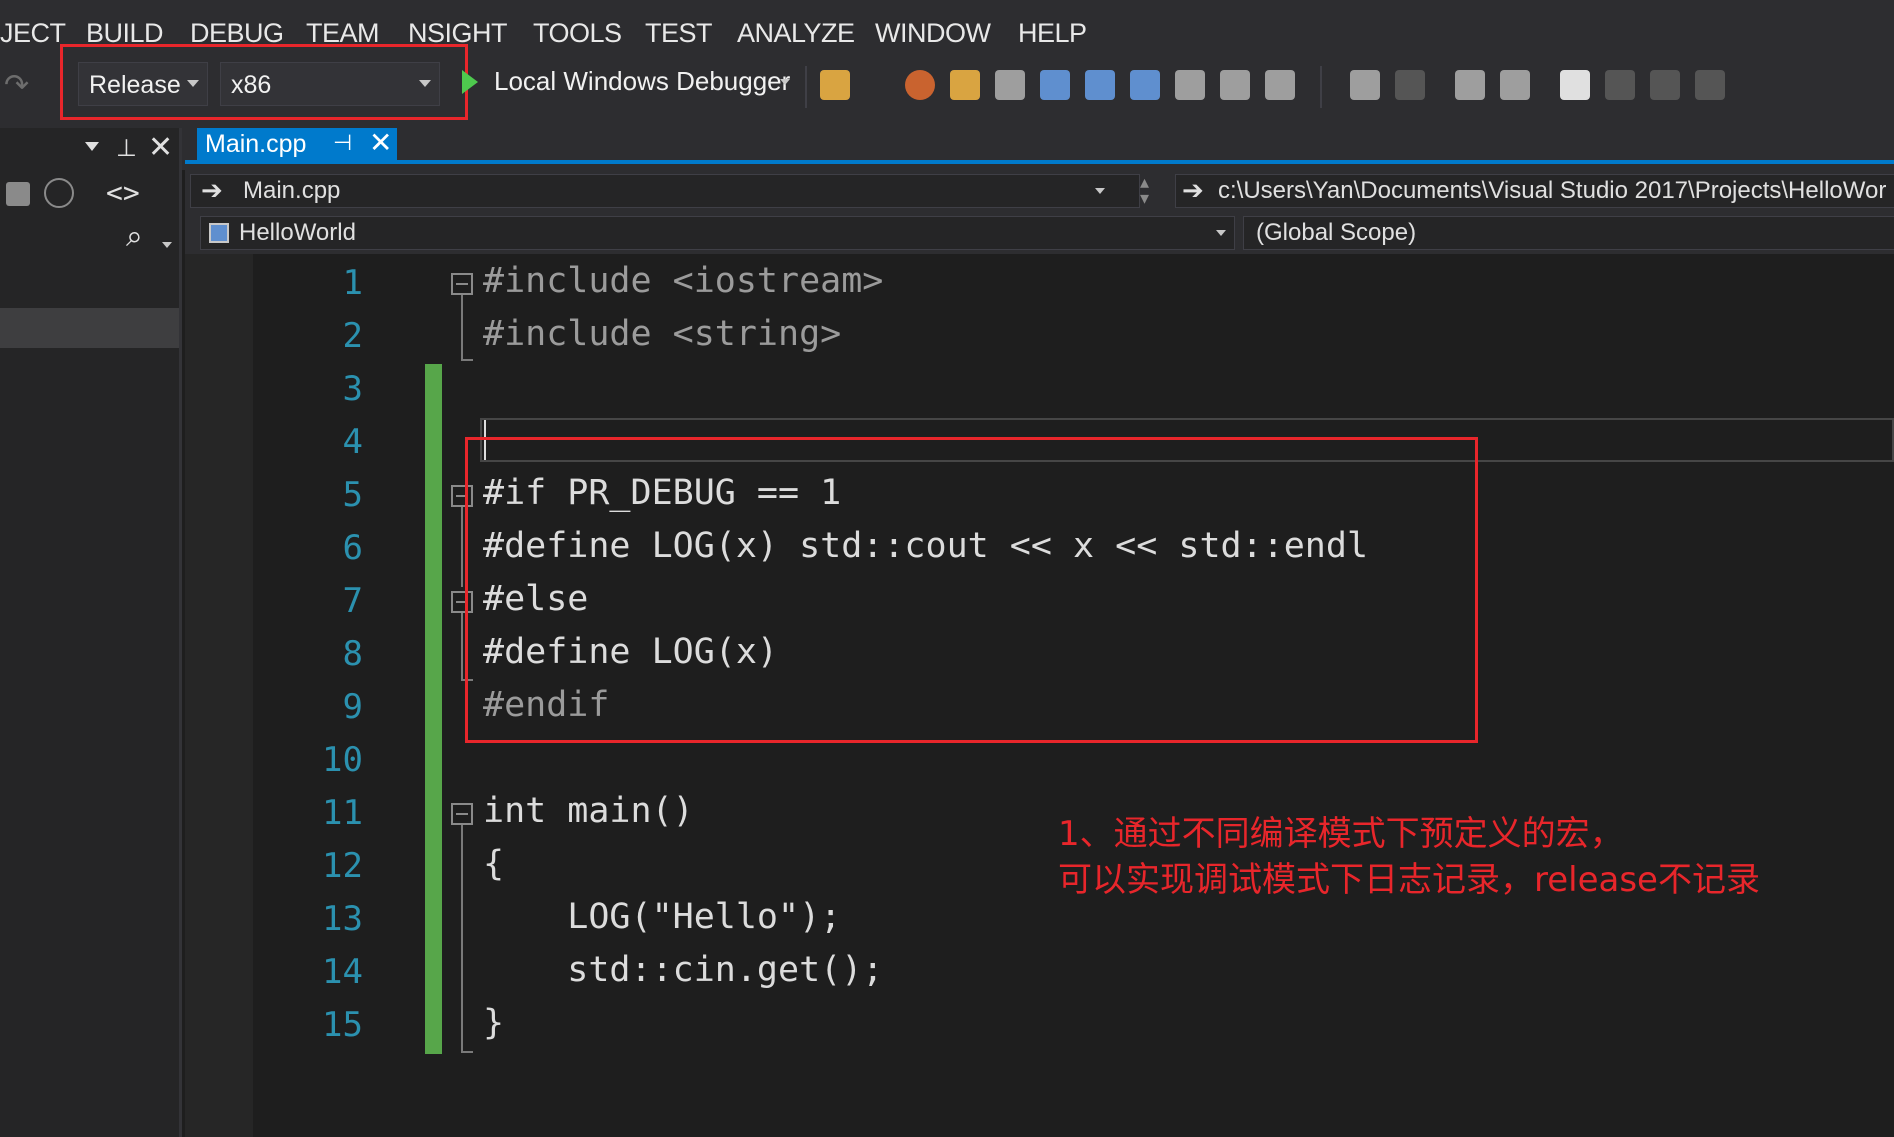  Describe the element at coordinates (835, 85) in the screenshot. I see `browse-icon` at that location.